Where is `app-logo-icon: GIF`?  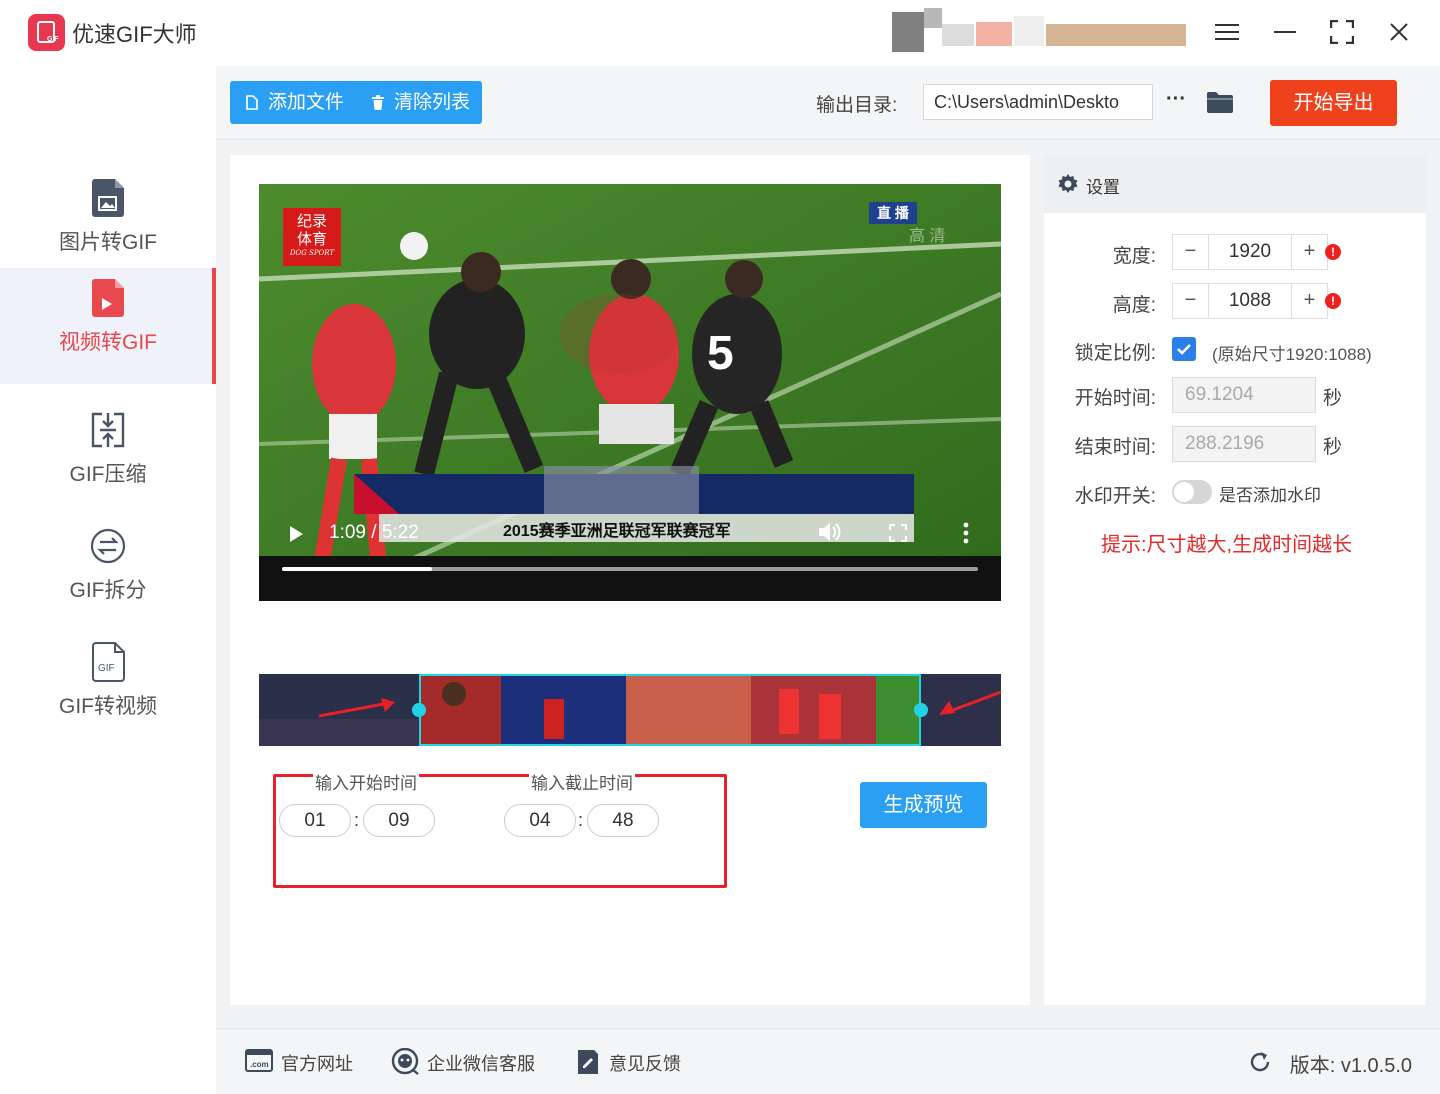
app-logo-icon: GIF is located at coordinates (46, 32).